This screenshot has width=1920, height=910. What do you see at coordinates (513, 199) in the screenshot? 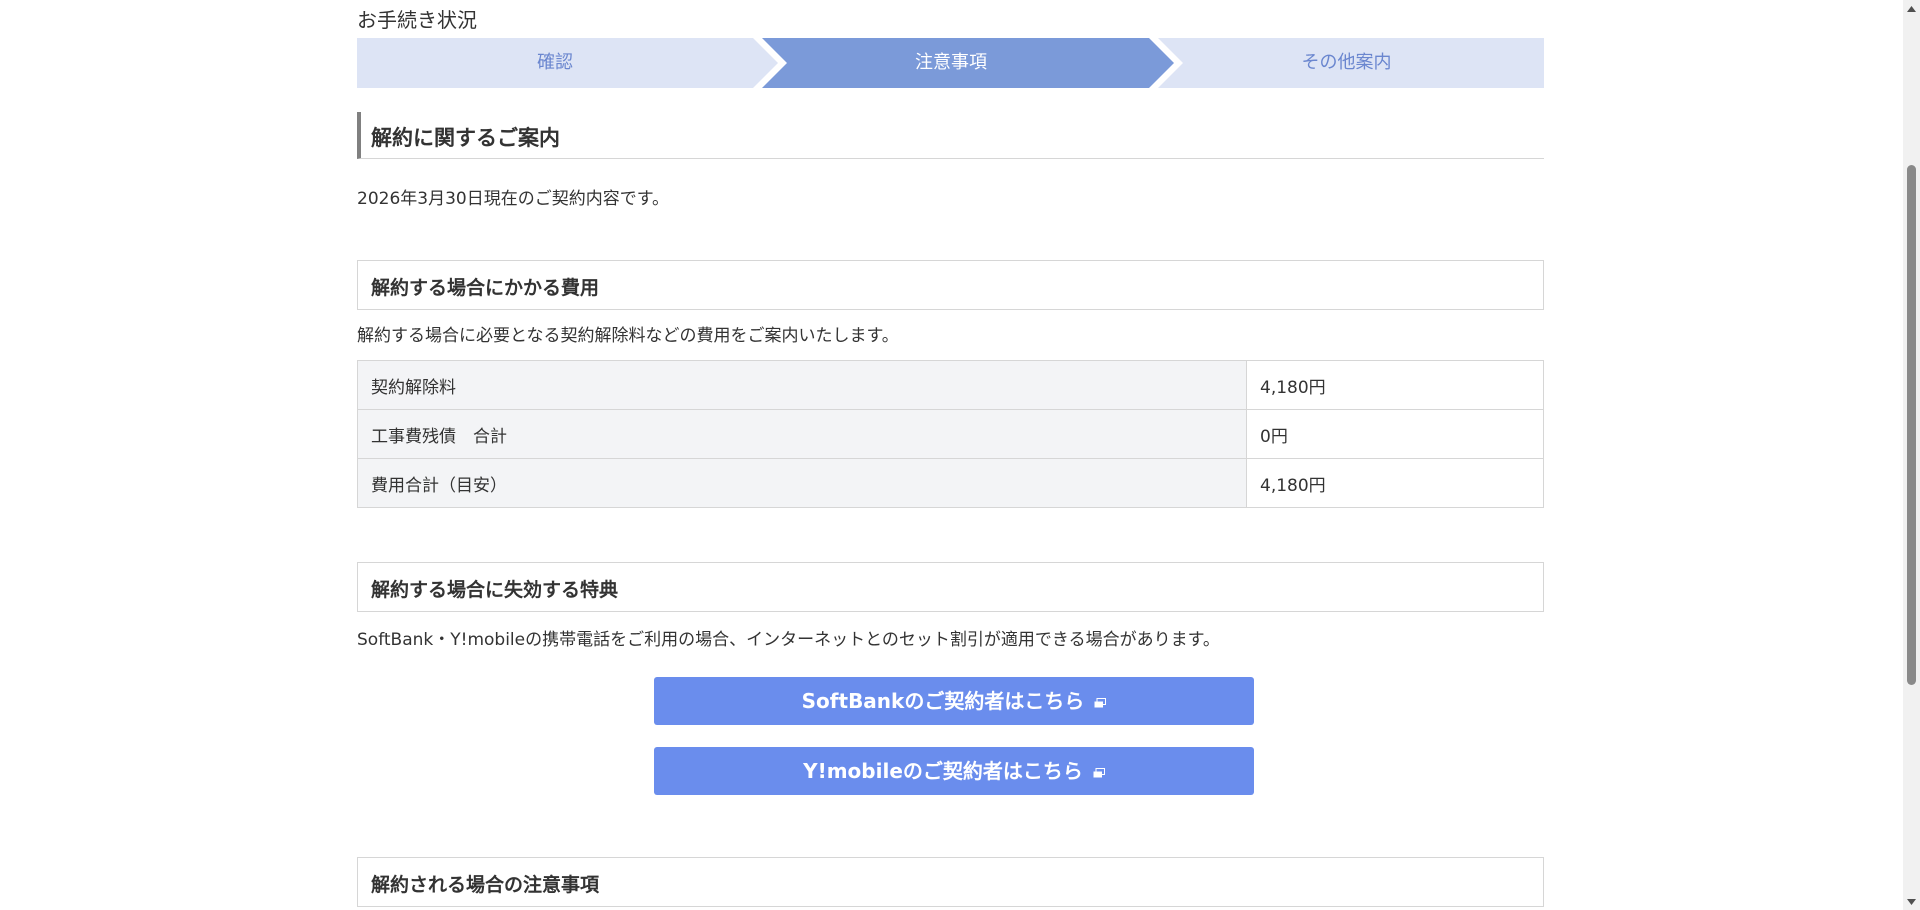
I see `contract-date-text: 2026年3月30日現在のご契約内容です。` at bounding box center [513, 199].